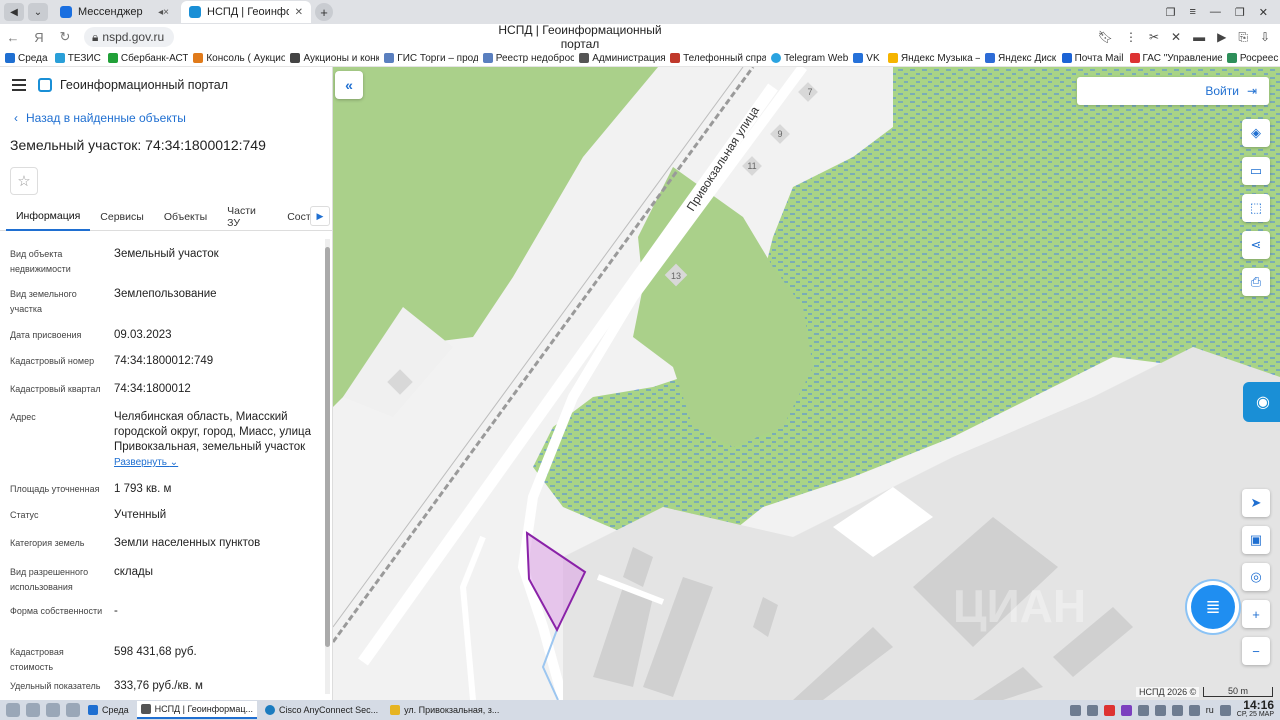 This screenshot has width=1280, height=720. What do you see at coordinates (48, 217) in the screenshot?
I see `tab-information: Информация` at bounding box center [48, 217].